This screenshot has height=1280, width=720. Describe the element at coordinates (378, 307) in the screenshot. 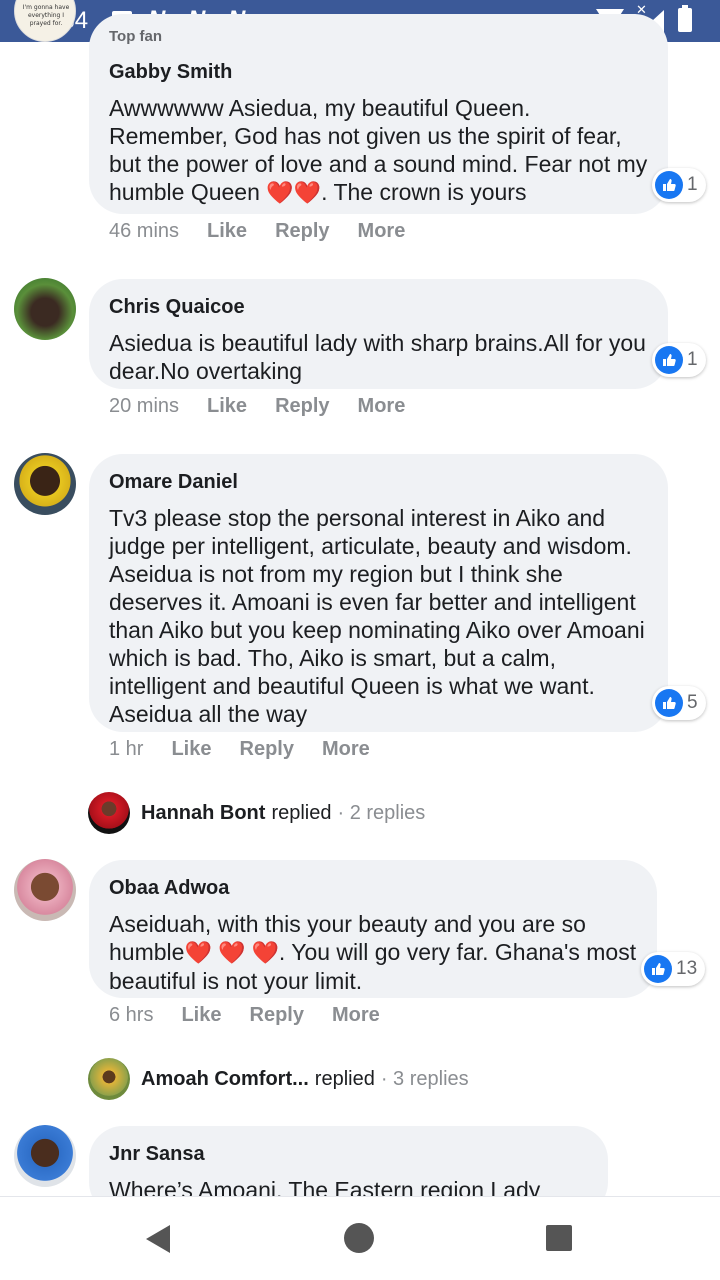

I see `comment-author: Chris Quaicoe` at that location.